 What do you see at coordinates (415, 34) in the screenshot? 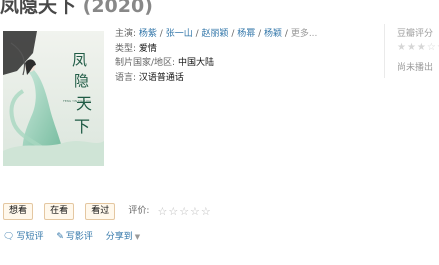
I see `rating-title: 豆瓣评分` at bounding box center [415, 34].